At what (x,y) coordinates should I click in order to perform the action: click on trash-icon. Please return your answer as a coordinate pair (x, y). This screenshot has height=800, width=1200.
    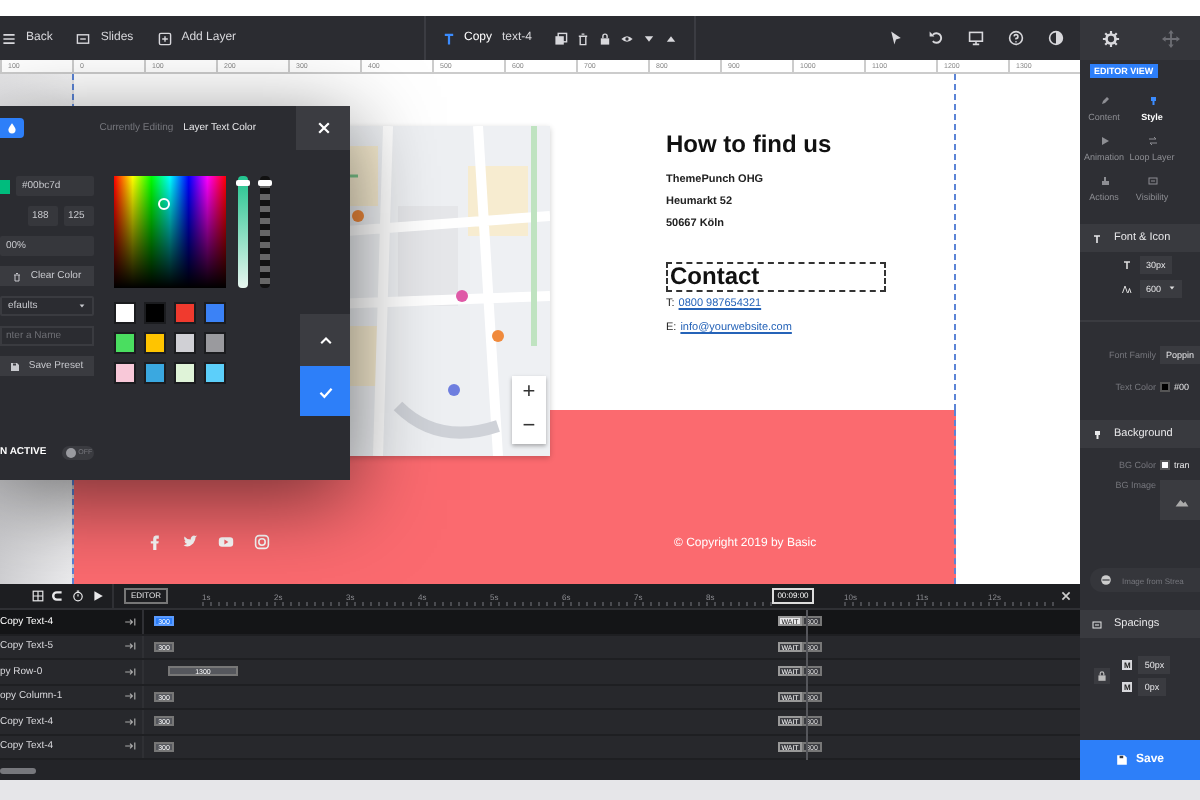
    Looking at the image, I should click on (17, 276).